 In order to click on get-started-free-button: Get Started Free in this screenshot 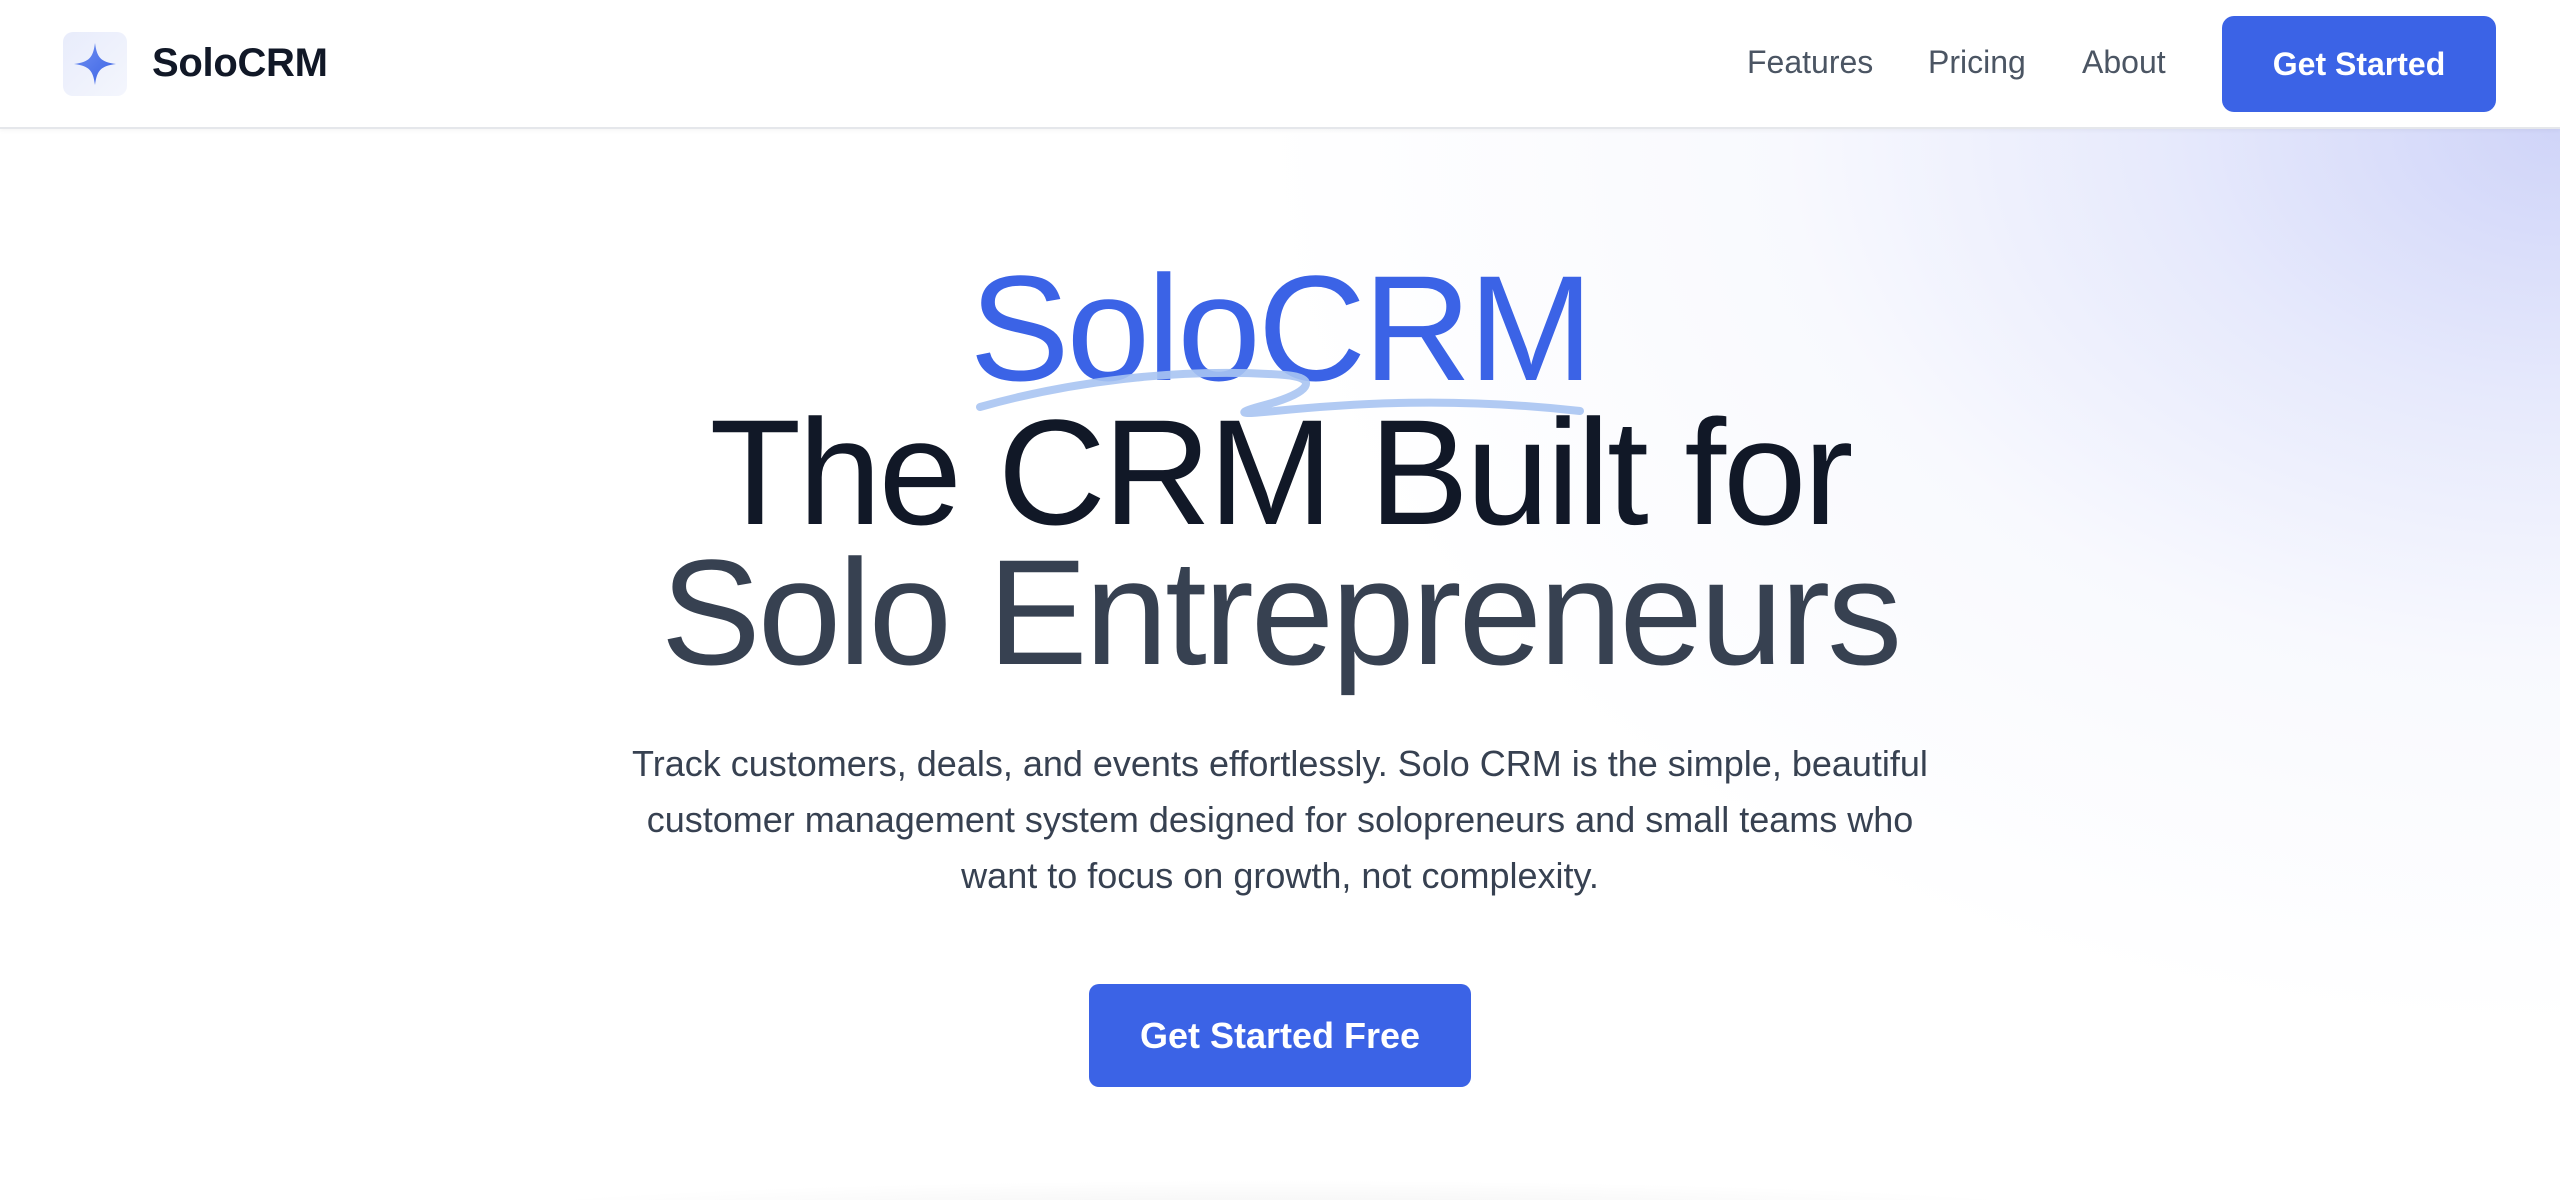, I will do `click(1280, 1035)`.